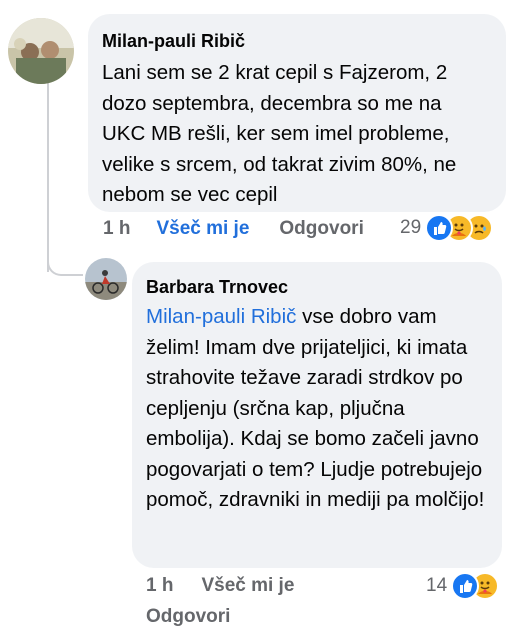 This screenshot has width=518, height=640. I want to click on mention-link: Milan-pauli Ribič, so click(221, 316).